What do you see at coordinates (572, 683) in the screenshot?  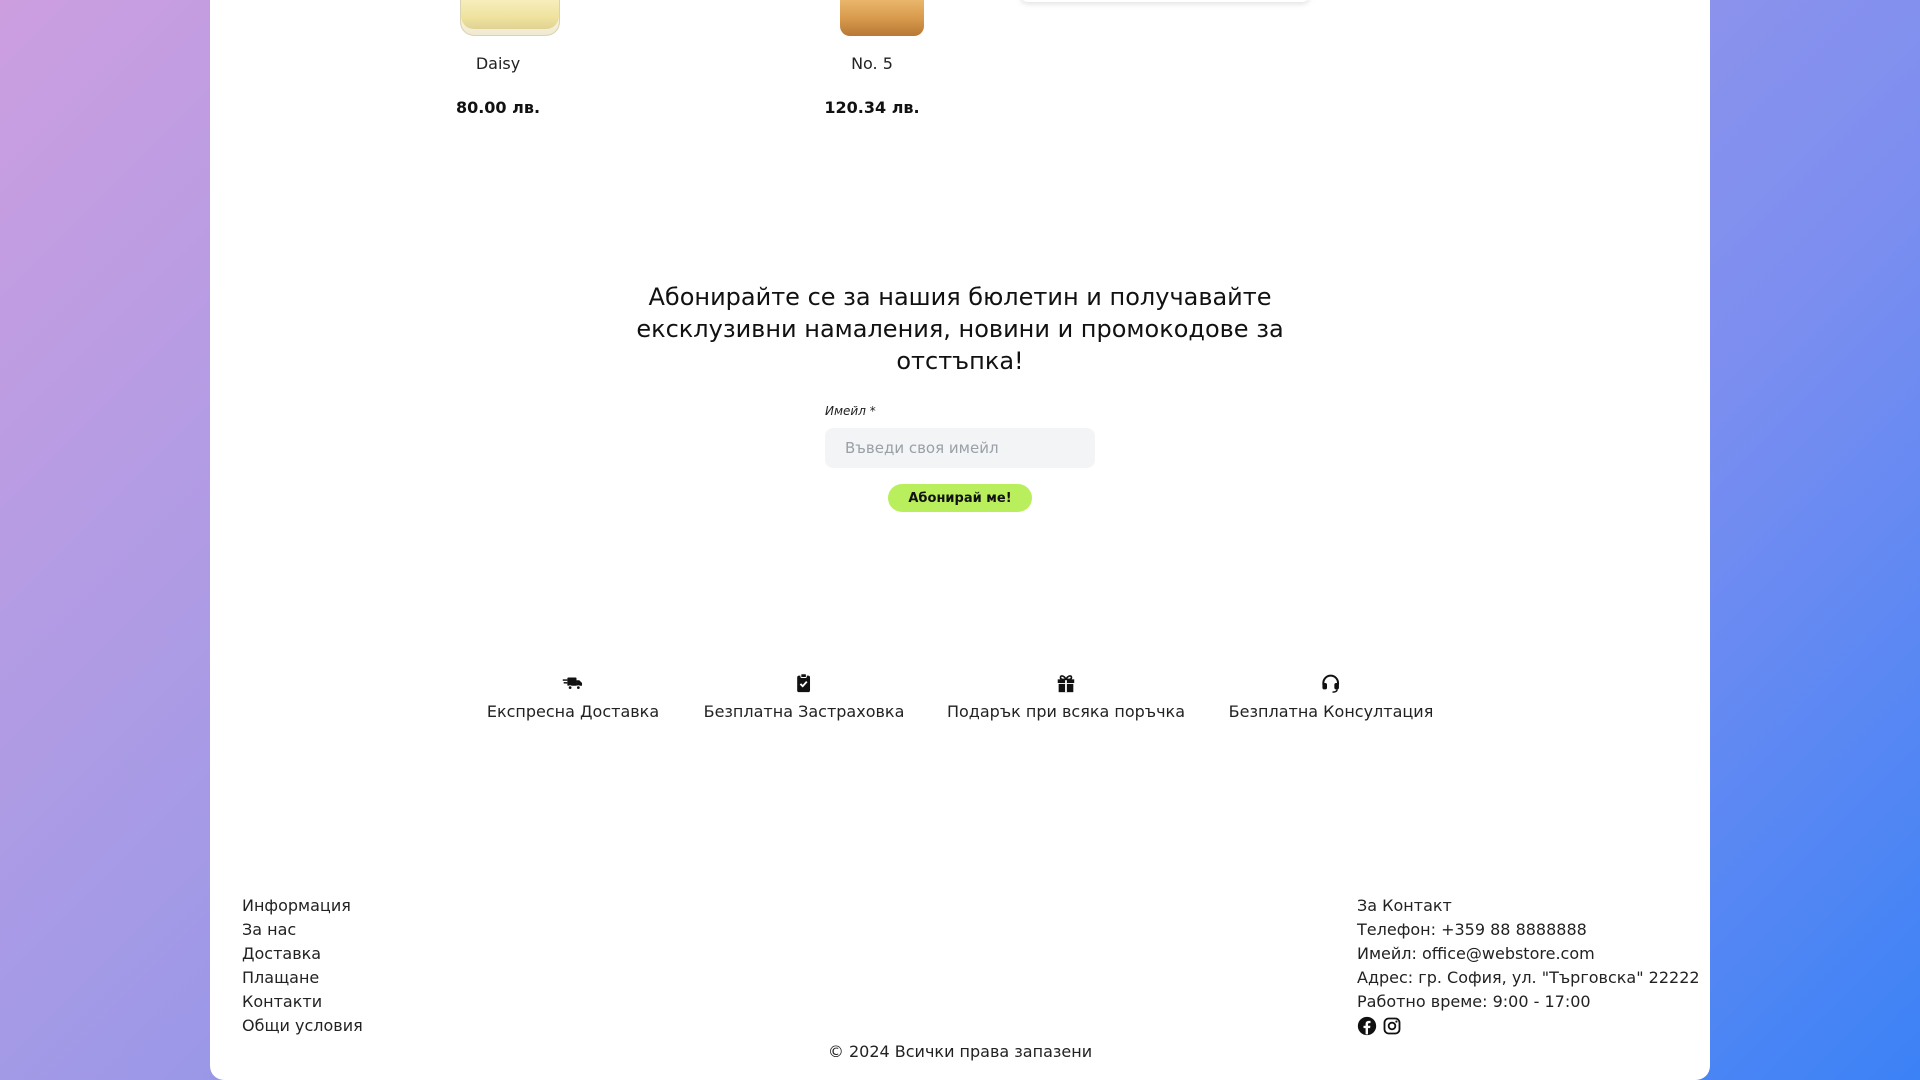 I see `truck-fast-icon` at bounding box center [572, 683].